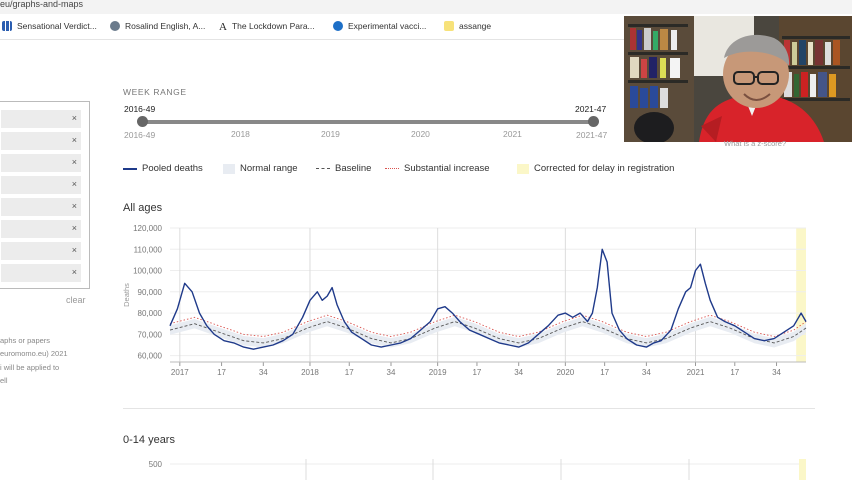 This screenshot has width=852, height=480. Describe the element at coordinates (449, 26) in the screenshot. I see `folder-icon` at that location.